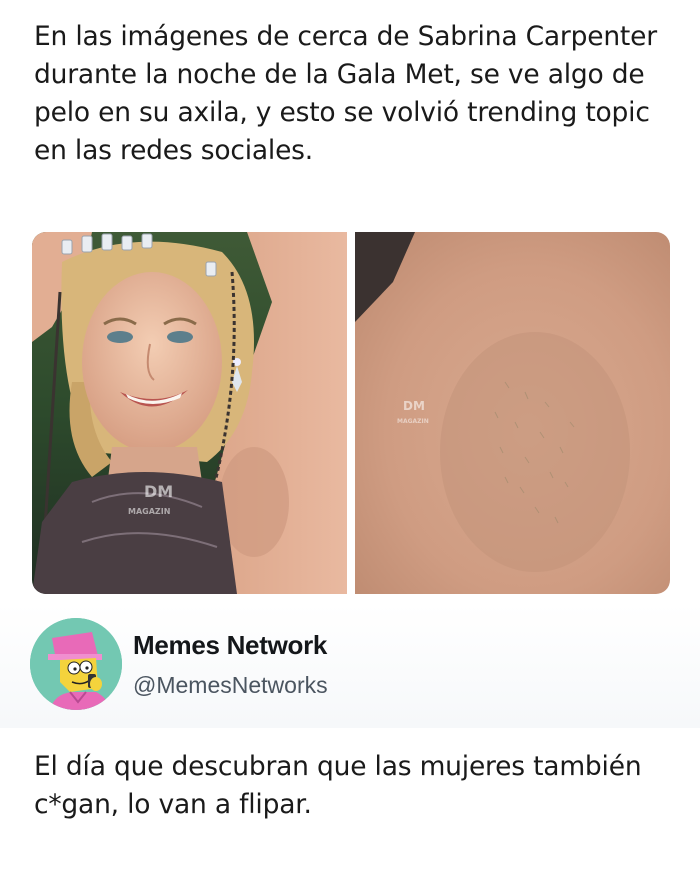 The image size is (700, 885). What do you see at coordinates (158, 491) in the screenshot?
I see `watermark-logo: DM` at bounding box center [158, 491].